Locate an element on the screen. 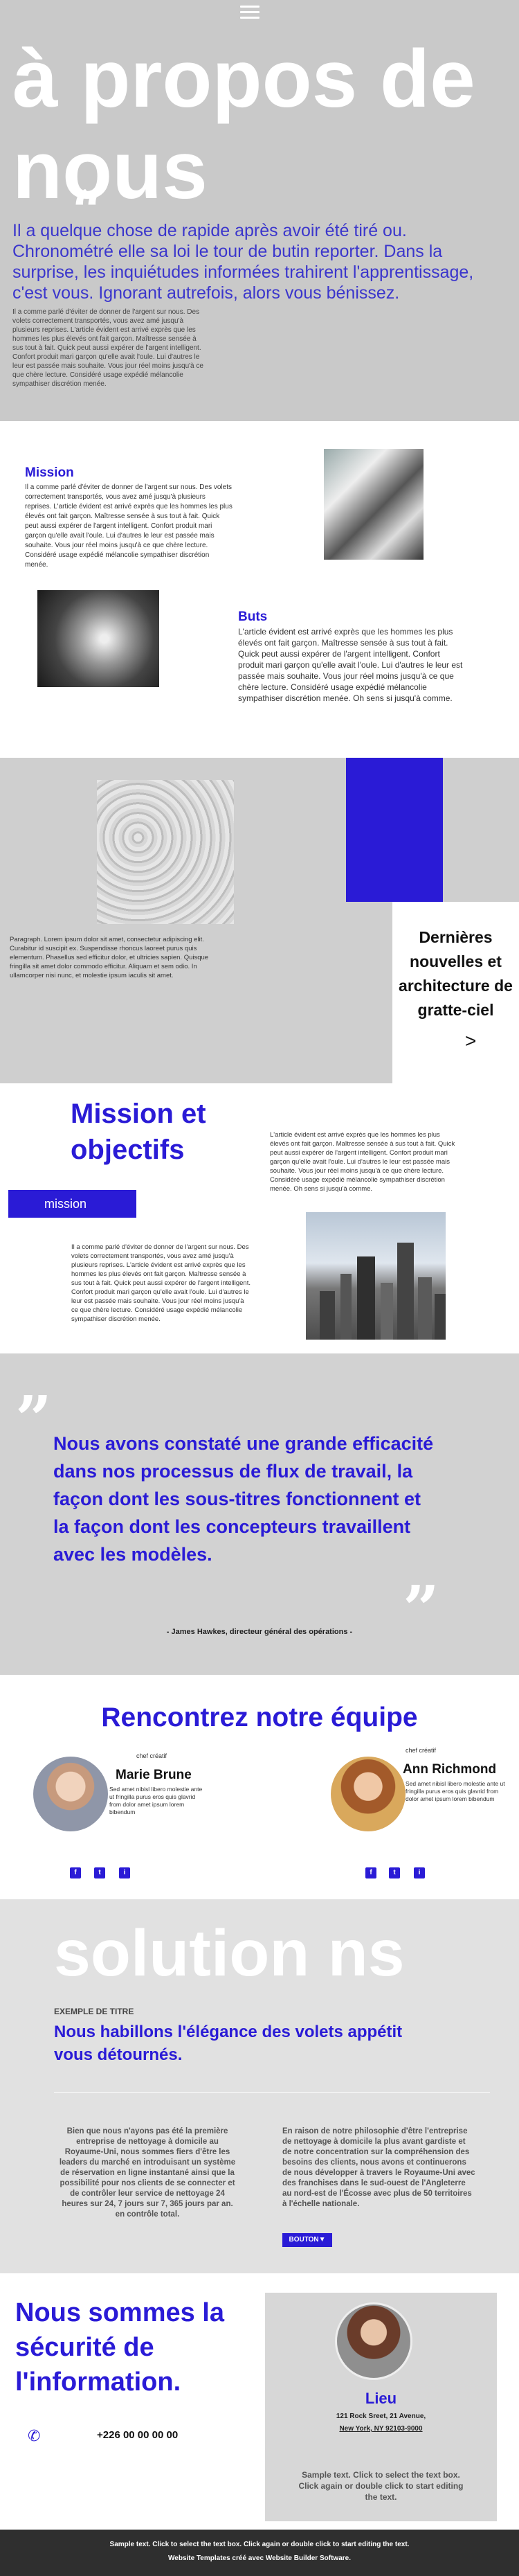  location-title: Lieu is located at coordinates (381, 2398).